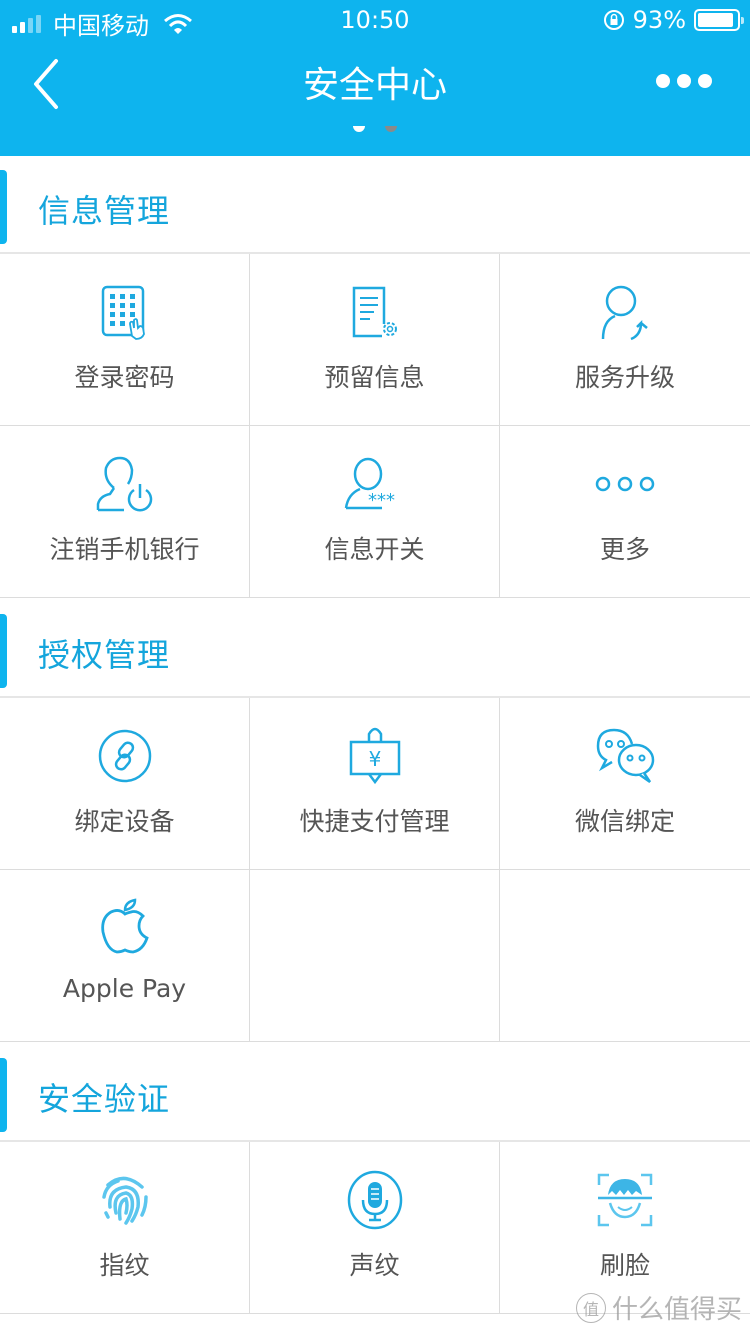  What do you see at coordinates (625, 1200) in the screenshot?
I see `face-scan-icon` at bounding box center [625, 1200].